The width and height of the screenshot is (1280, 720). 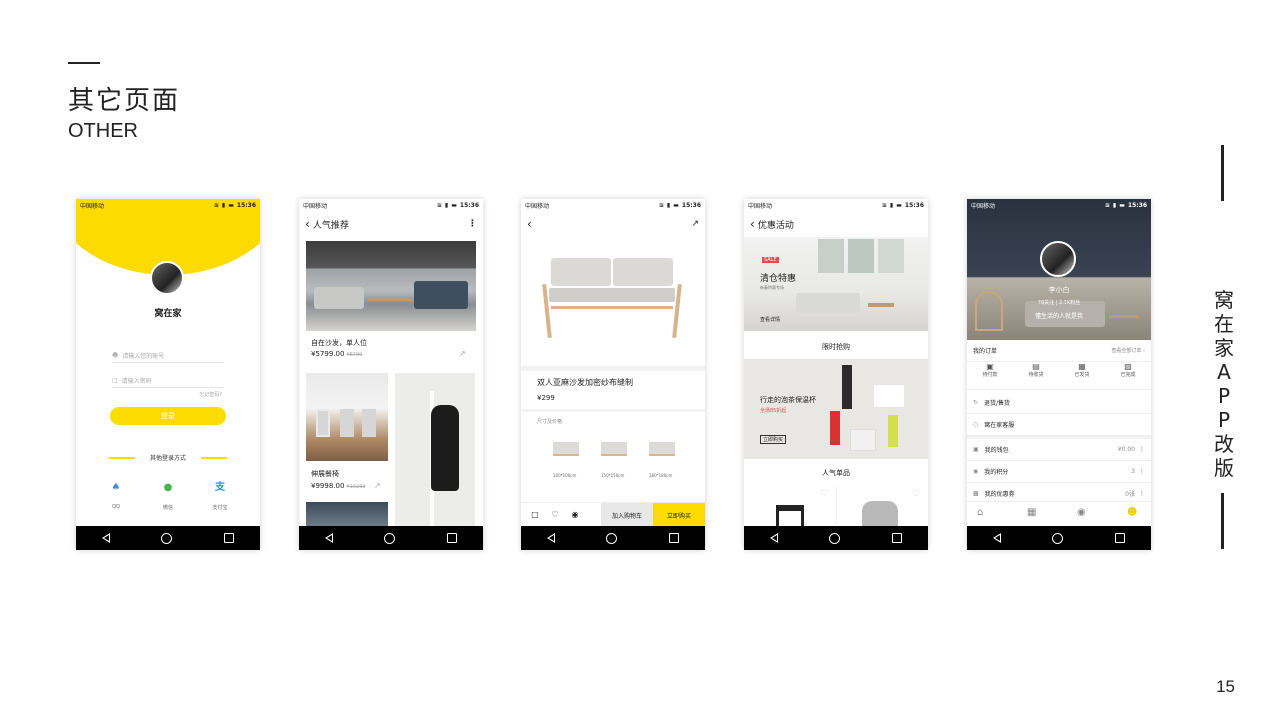 I want to click on view-all-orders: 查看全部订单 ›, so click(x=1128, y=350).